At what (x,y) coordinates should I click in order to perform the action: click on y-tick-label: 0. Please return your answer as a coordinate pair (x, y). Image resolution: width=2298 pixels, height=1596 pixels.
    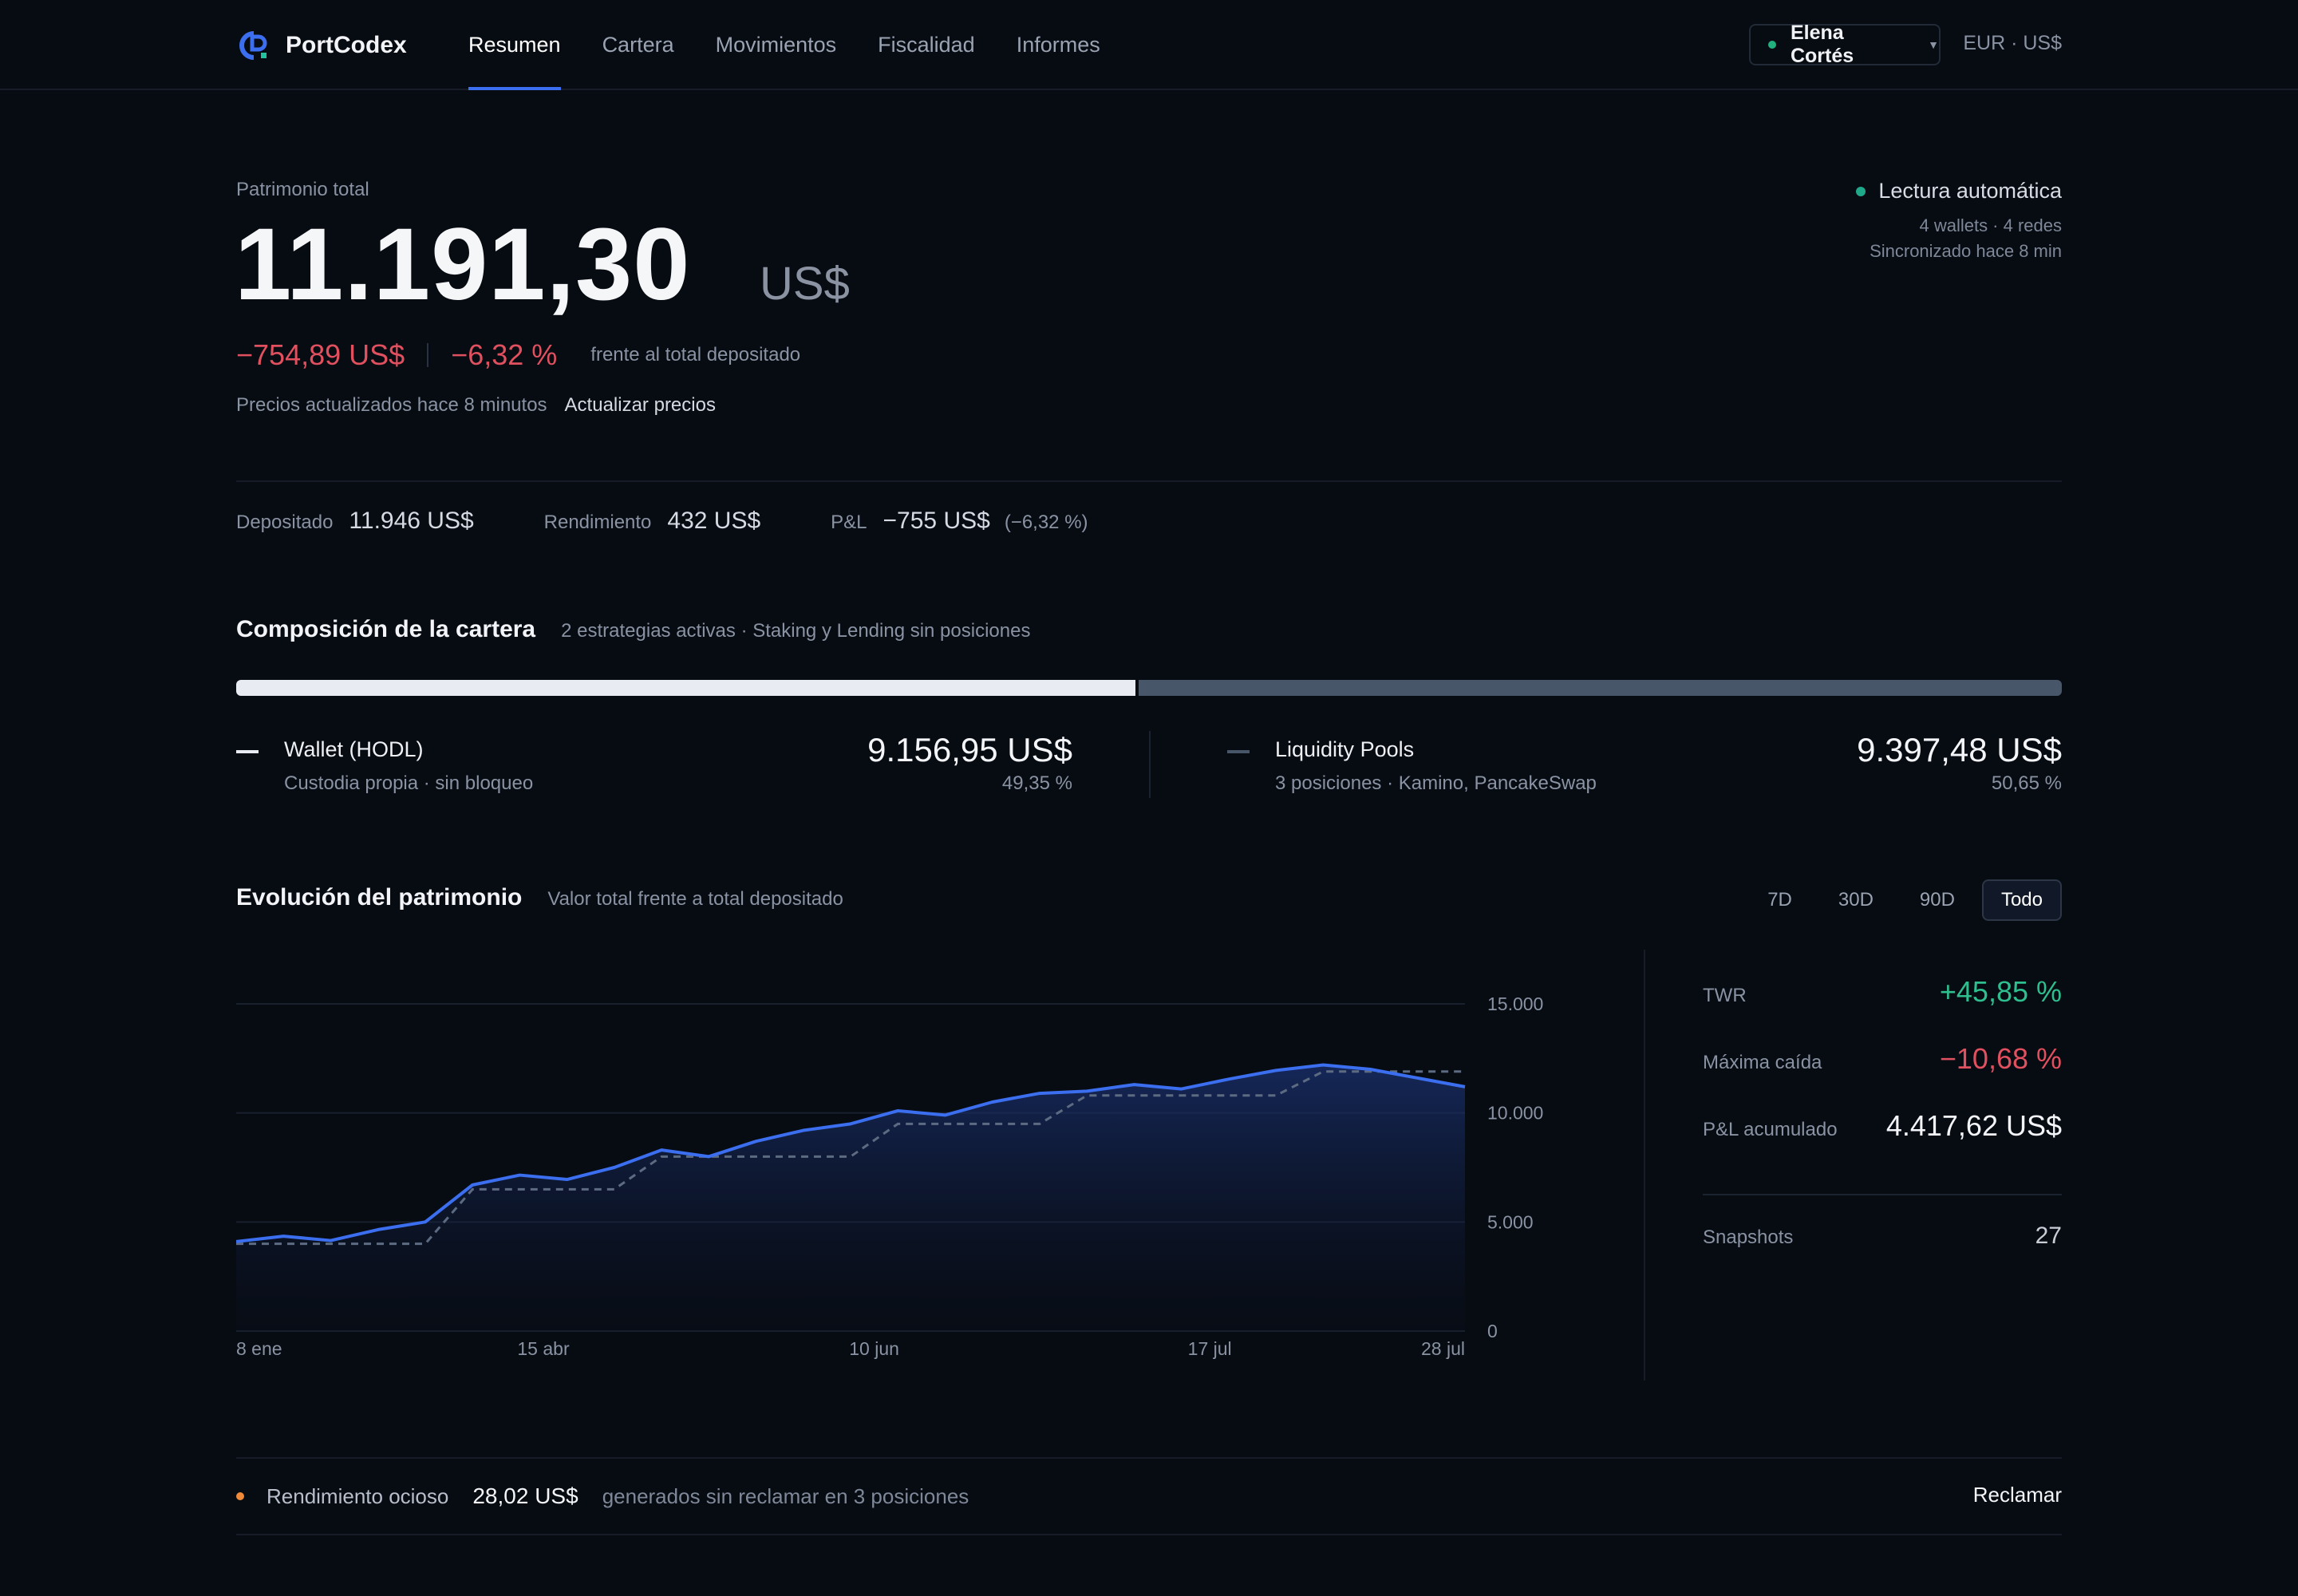
    Looking at the image, I should click on (1493, 1331).